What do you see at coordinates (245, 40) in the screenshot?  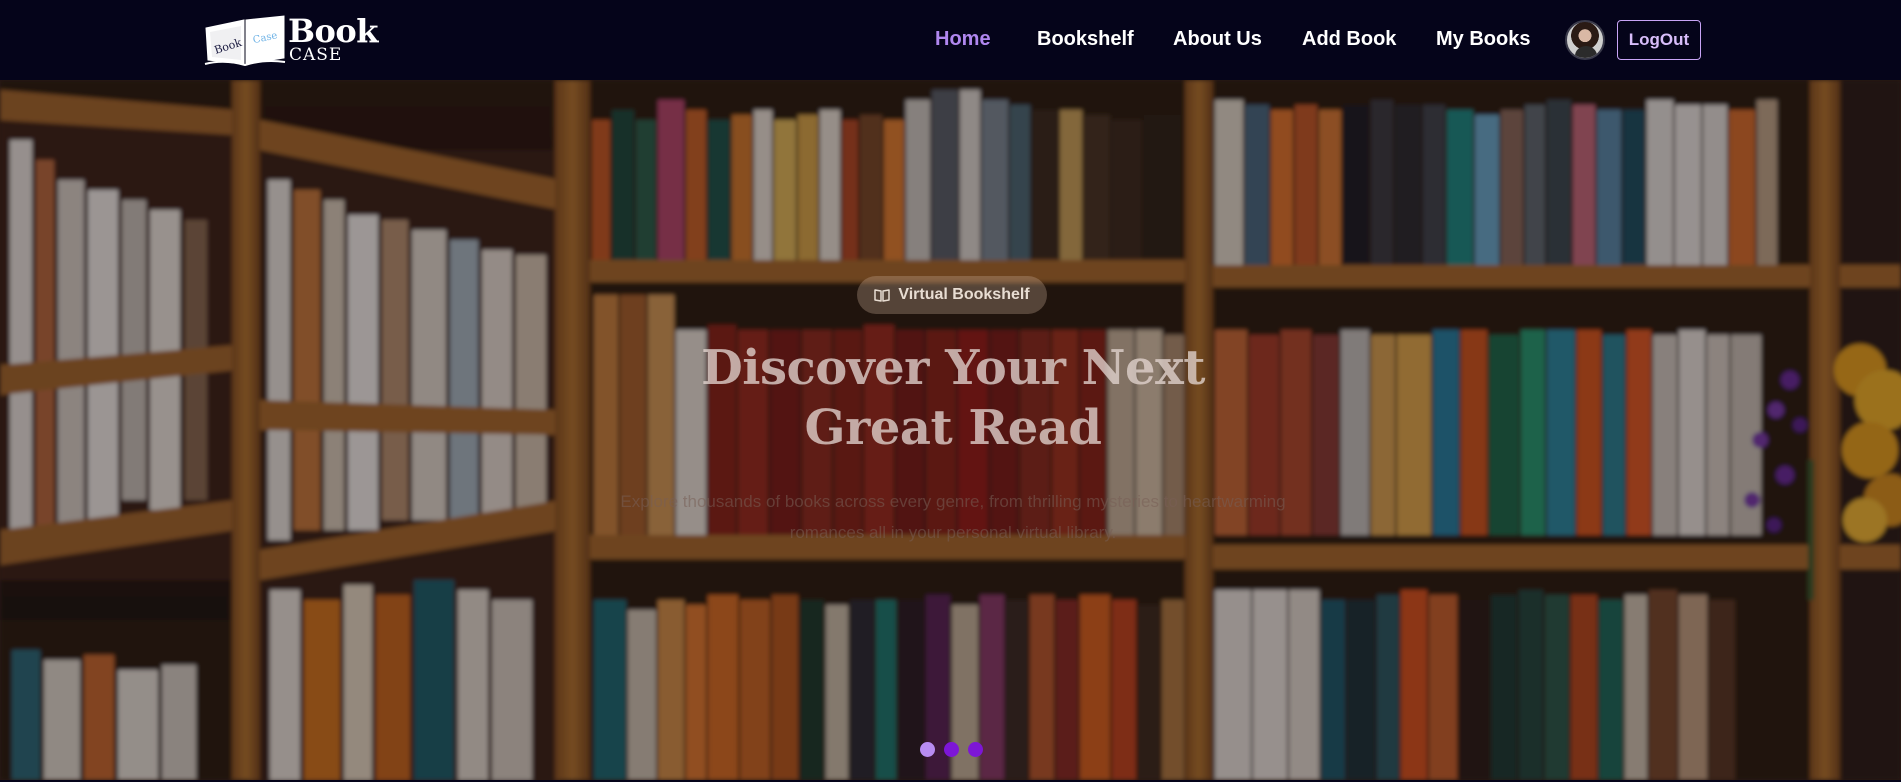 I see `open-book-logo-icon: Book Case` at bounding box center [245, 40].